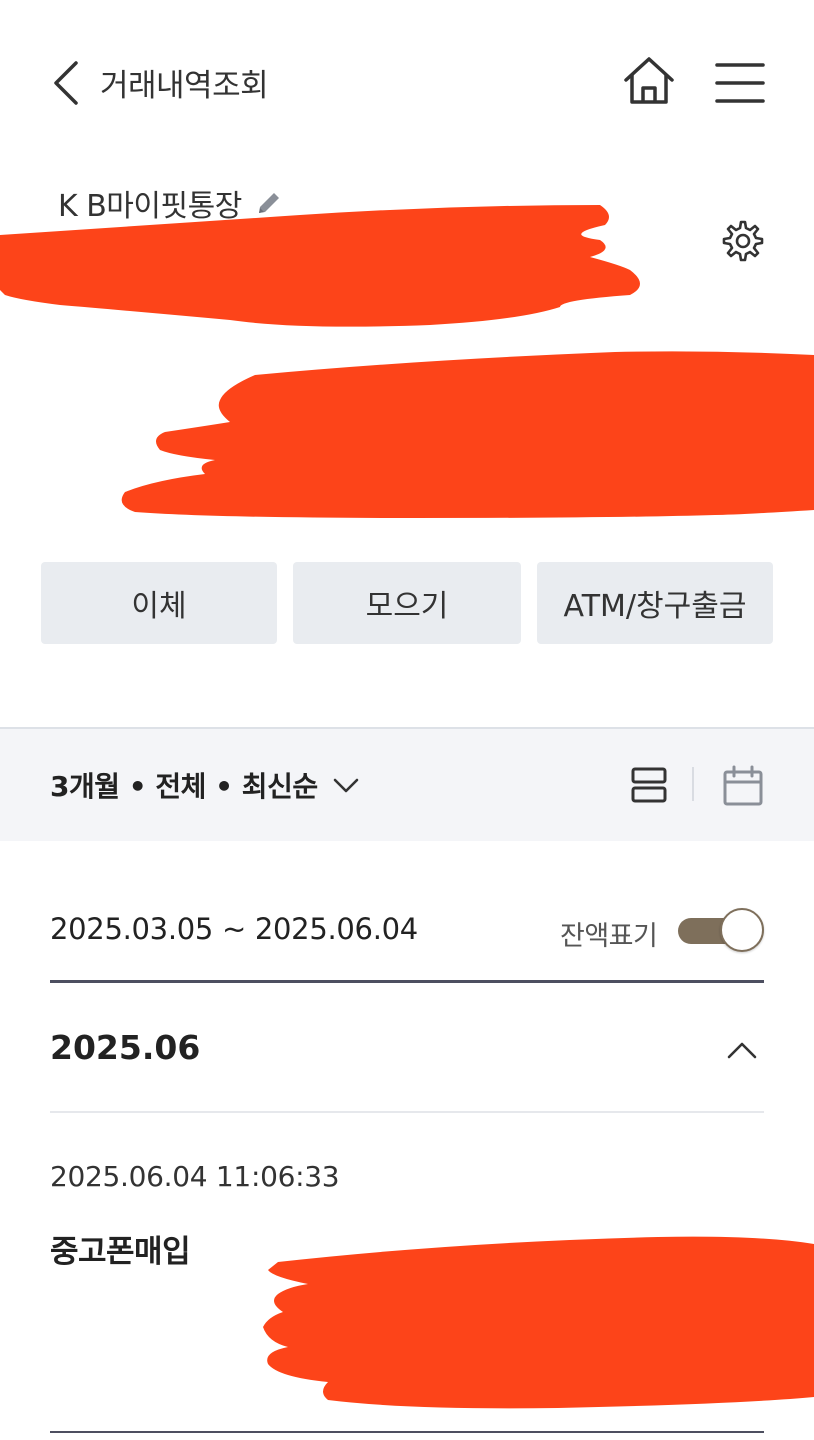 The height and width of the screenshot is (1440, 814). Describe the element at coordinates (609, 936) in the screenshot. I see `balance-display-label: 잔액표기` at that location.